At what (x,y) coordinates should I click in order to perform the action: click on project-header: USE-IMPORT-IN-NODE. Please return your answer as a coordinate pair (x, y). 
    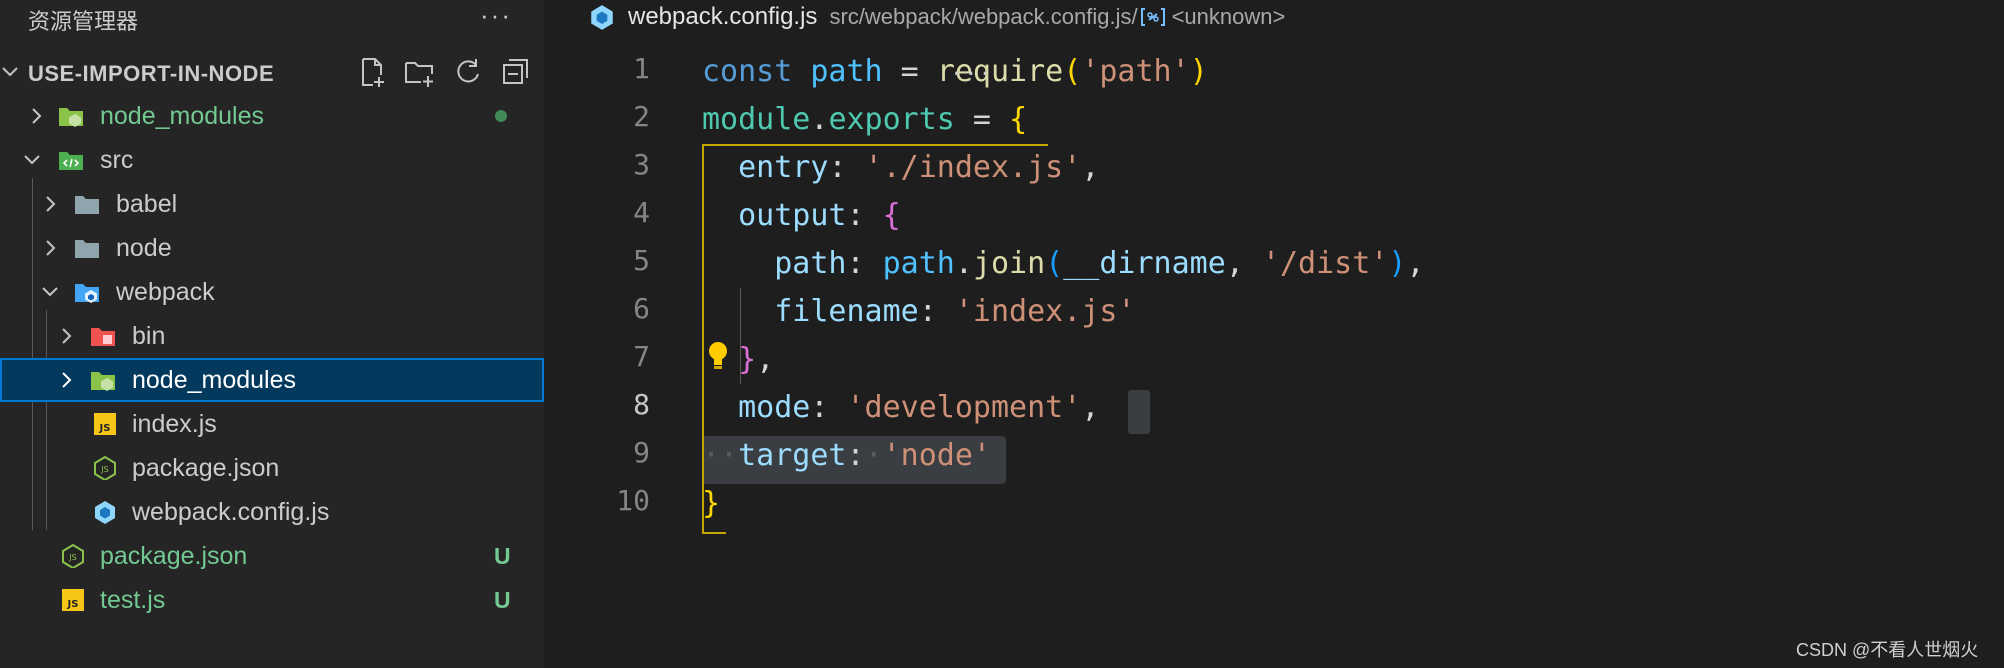
    Looking at the image, I should click on (272, 72).